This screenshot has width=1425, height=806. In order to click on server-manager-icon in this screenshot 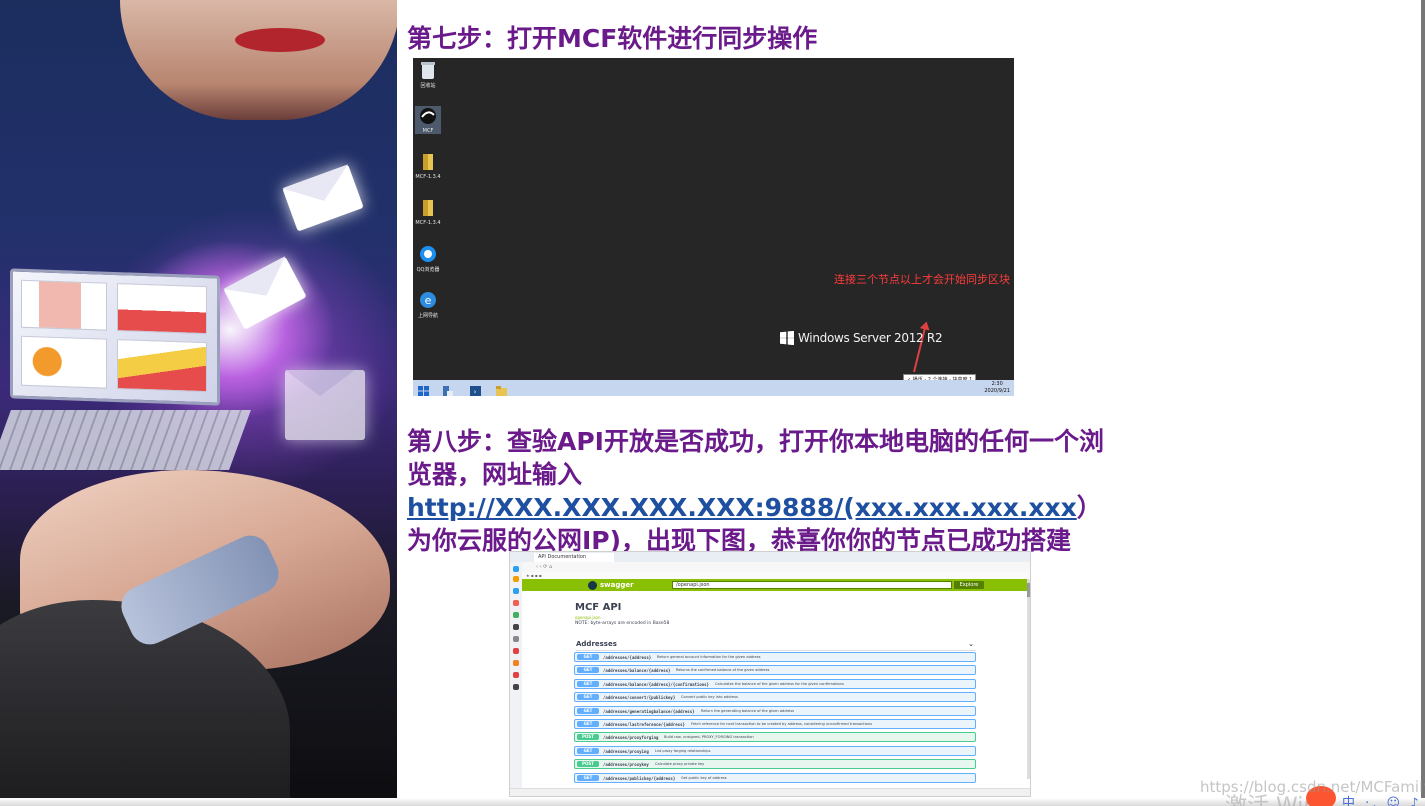, I will do `click(448, 391)`.